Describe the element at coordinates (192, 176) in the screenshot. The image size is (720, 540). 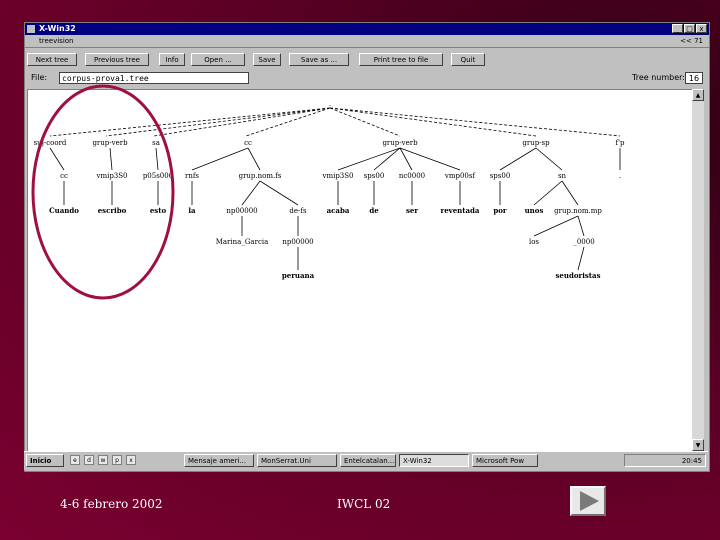
I see `tree-node: rnfs` at that location.